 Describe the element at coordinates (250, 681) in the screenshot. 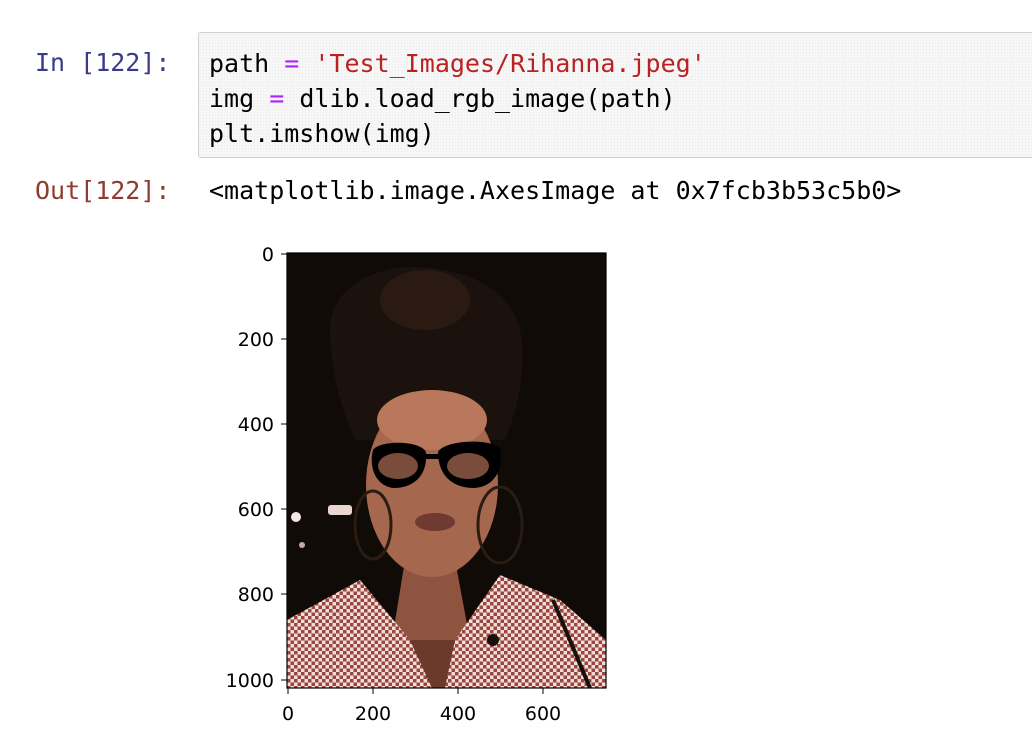

I see `y-tick-label: 1000` at that location.